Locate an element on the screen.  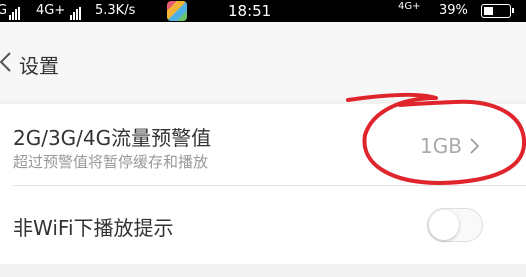
clock: 18:51 is located at coordinates (250, 11).